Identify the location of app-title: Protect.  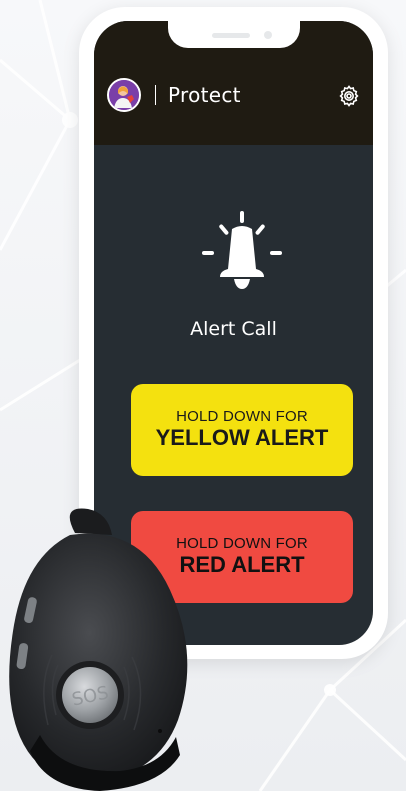
(204, 95).